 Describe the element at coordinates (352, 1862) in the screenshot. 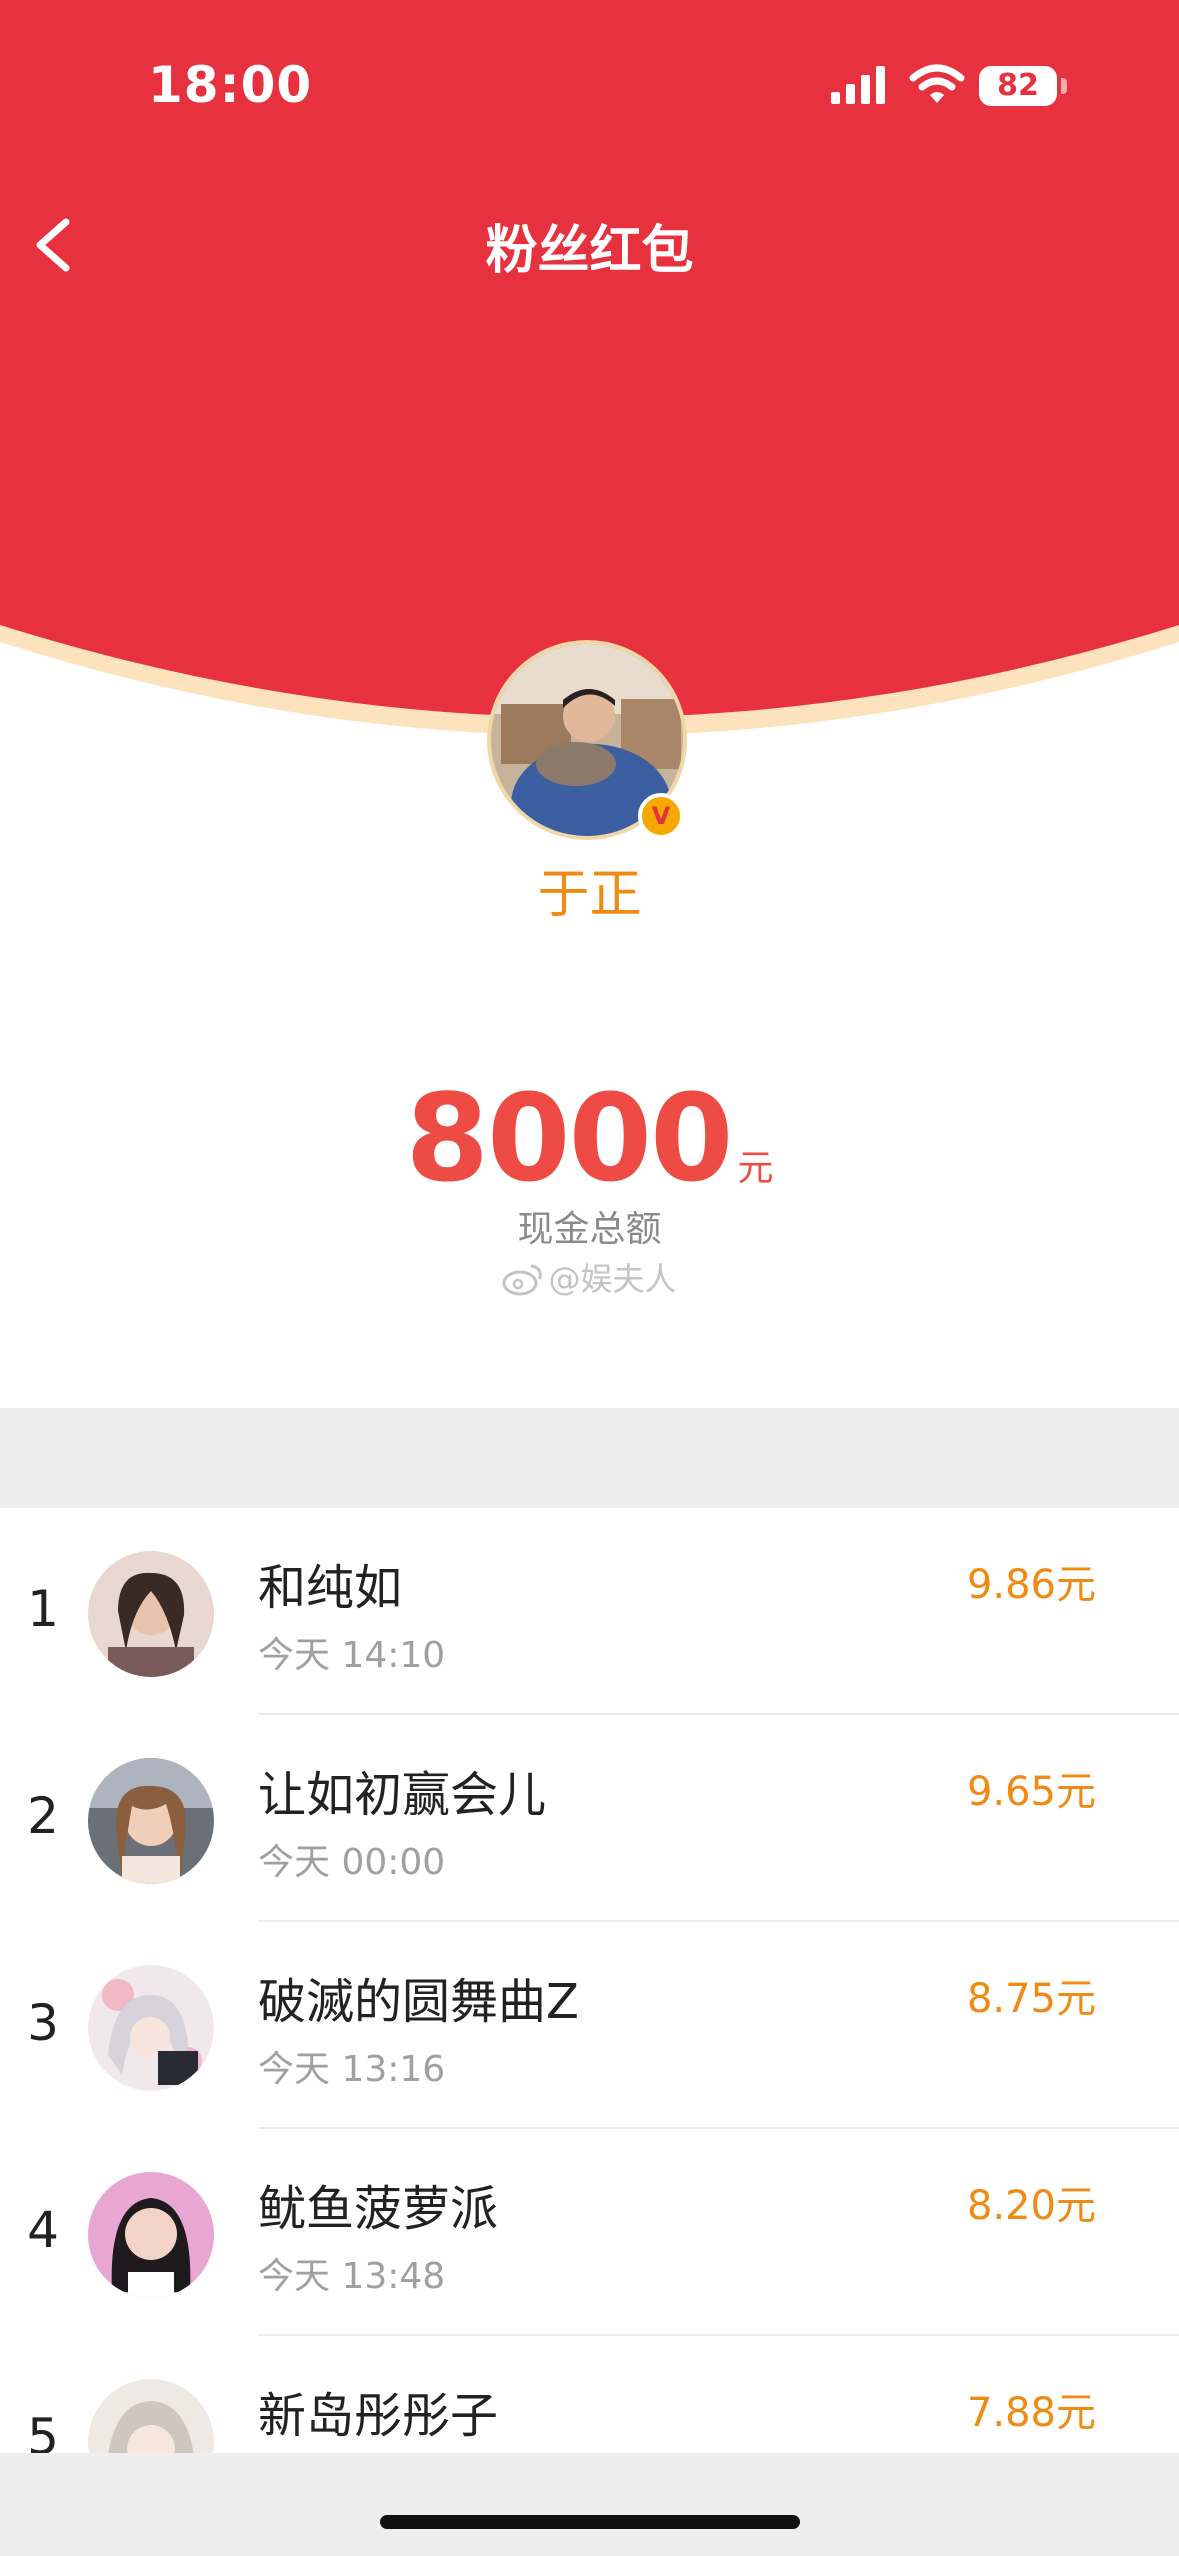

I see `recipient-time: 今天 00:00` at that location.